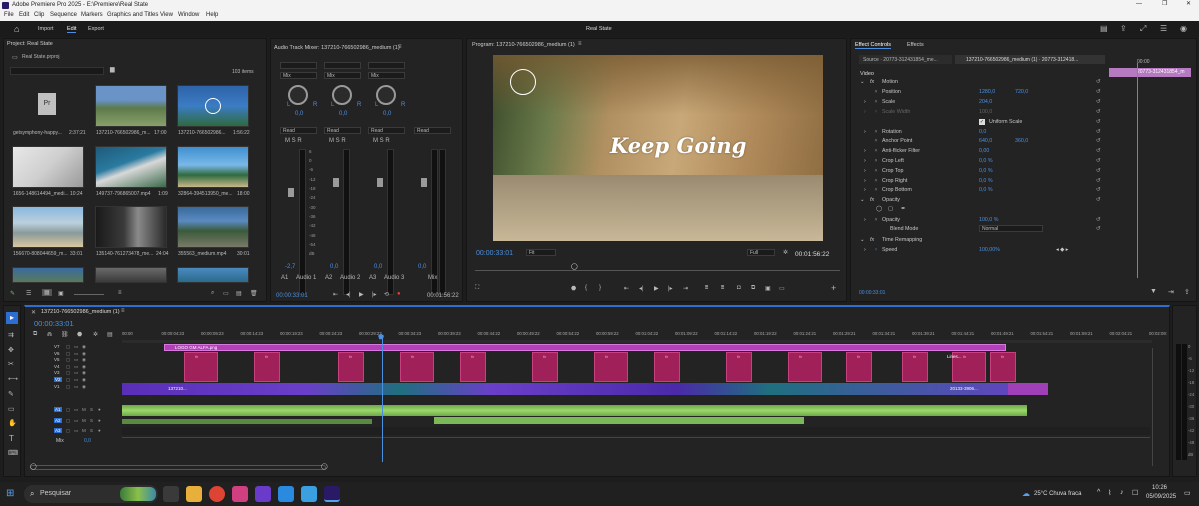 The image size is (1199, 506). I want to click on trash-icon: 🗑, so click(254, 293).